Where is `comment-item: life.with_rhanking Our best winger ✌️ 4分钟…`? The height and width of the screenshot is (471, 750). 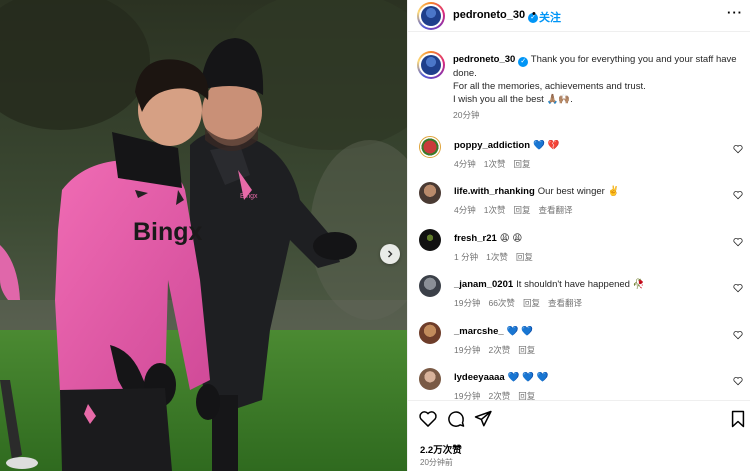
comment-item: life.with_rhanking Our best winger ✌️ 4分钟… is located at coordinates (579, 202).